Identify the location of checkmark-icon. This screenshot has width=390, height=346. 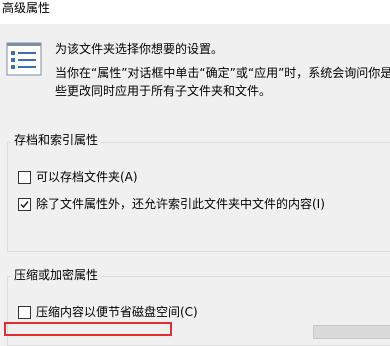
(24, 204).